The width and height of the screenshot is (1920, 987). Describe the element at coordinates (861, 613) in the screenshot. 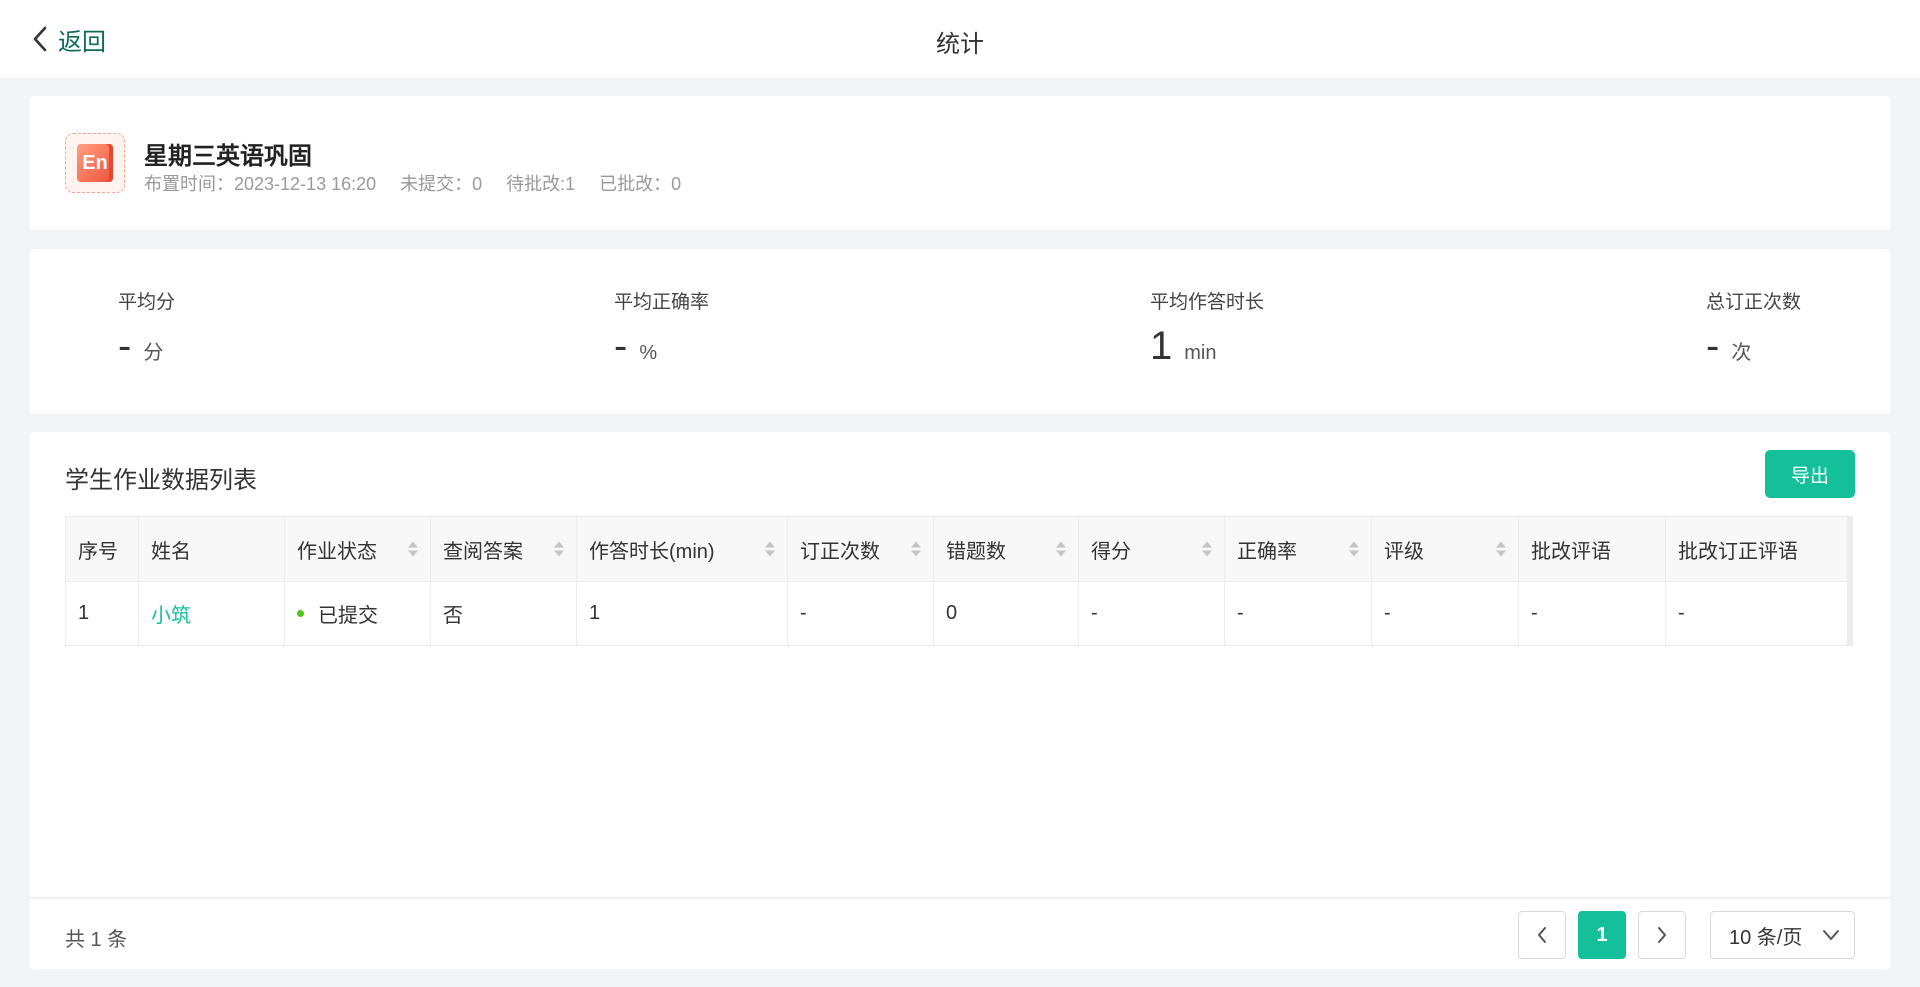

I see `cell-corrections: -` at that location.